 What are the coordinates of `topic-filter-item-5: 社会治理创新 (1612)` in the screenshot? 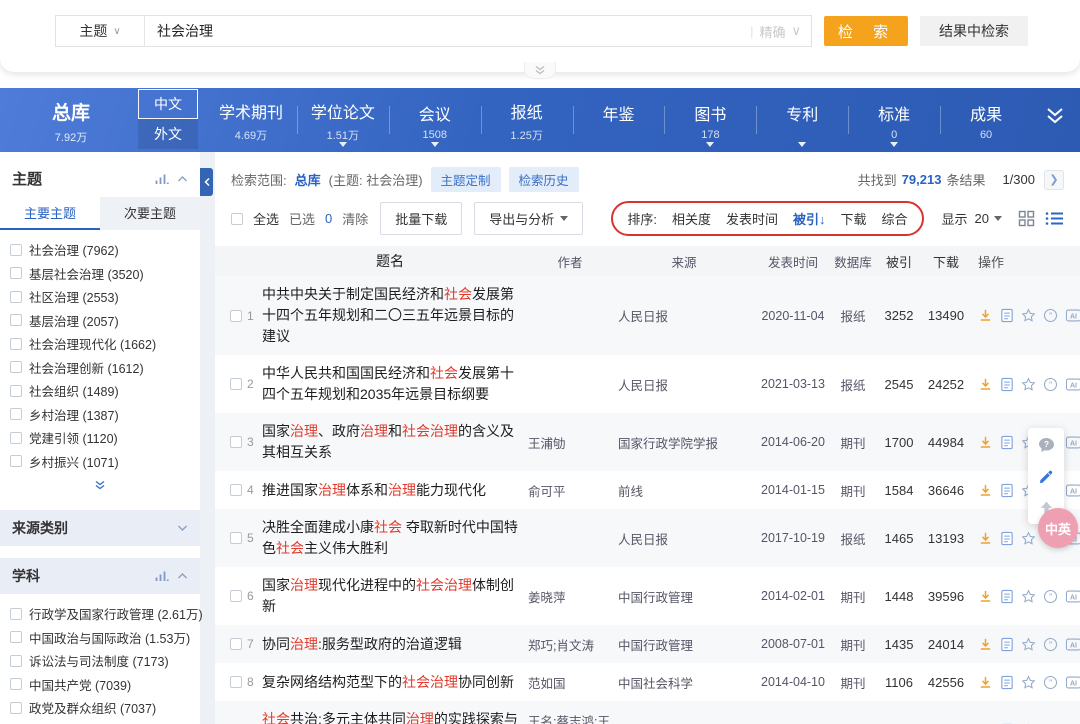 It's located at (100, 368).